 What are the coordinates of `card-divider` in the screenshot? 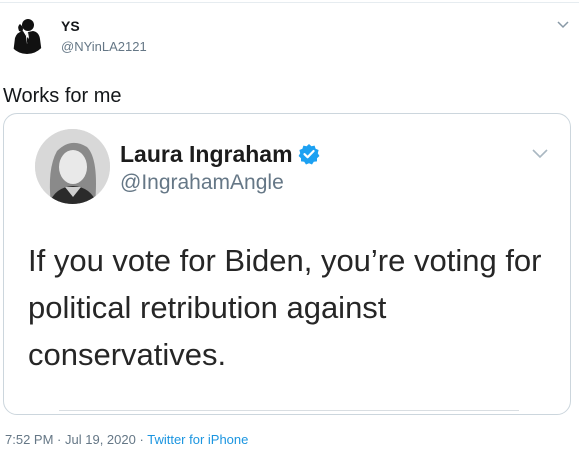 It's located at (289, 410).